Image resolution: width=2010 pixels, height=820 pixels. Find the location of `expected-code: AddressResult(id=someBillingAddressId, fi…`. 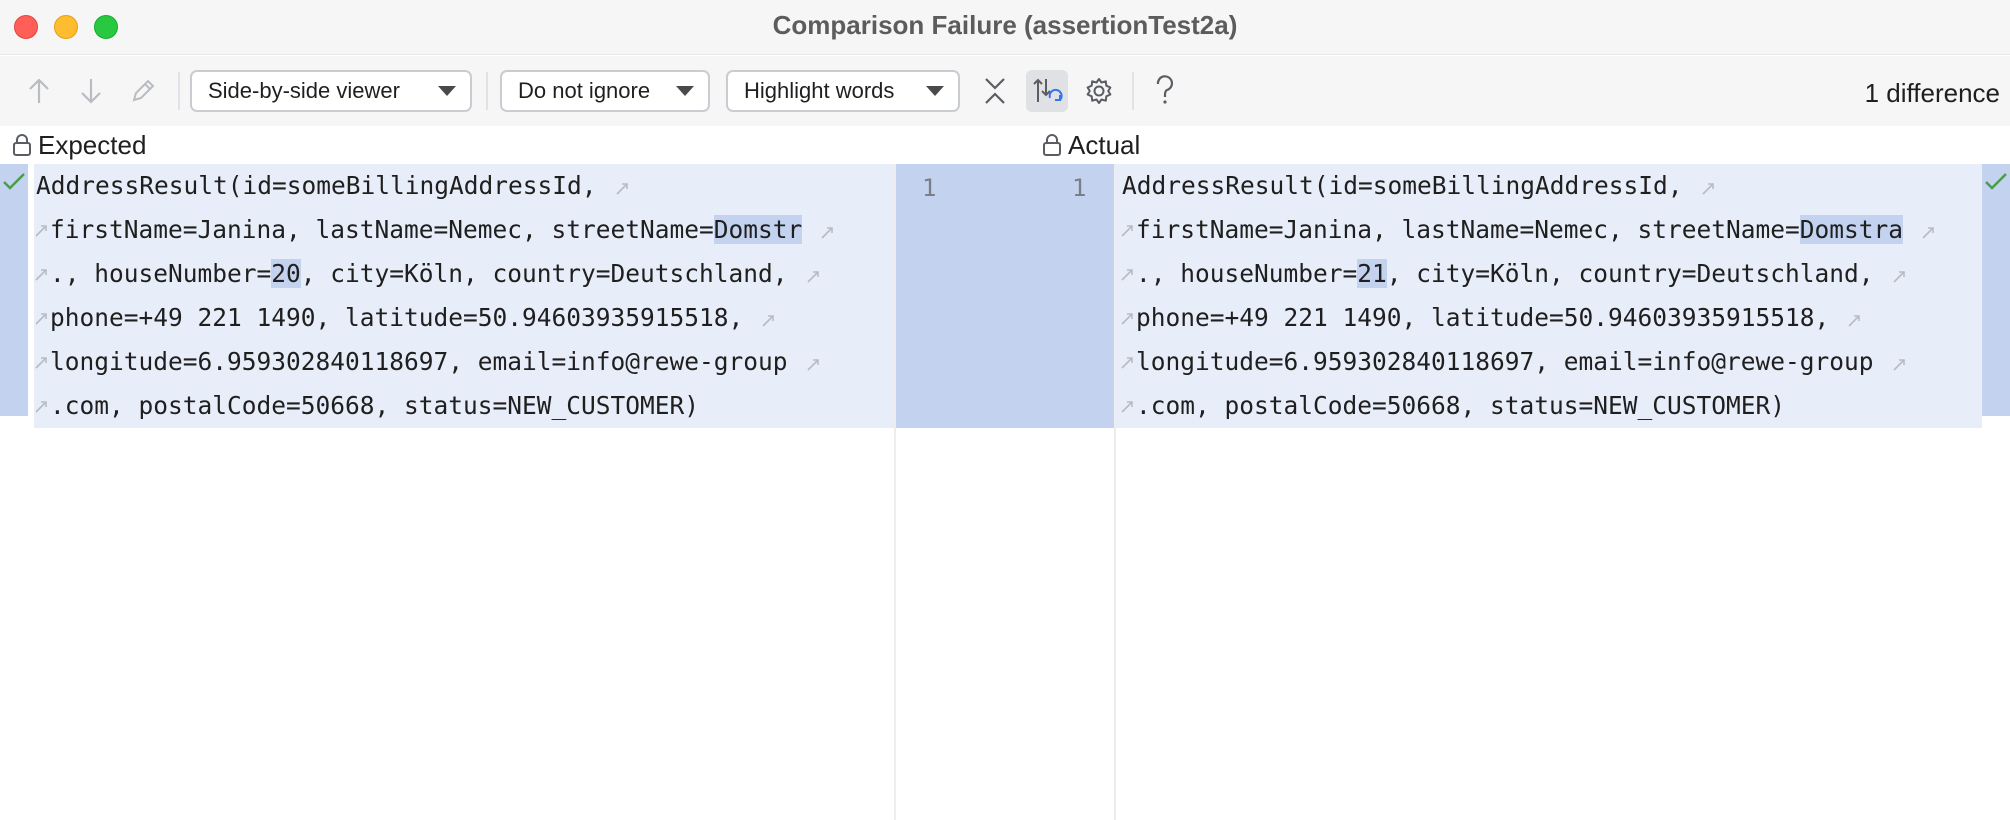

expected-code: AddressResult(id=someBillingAddressId, fi… is located at coordinates (434, 296).